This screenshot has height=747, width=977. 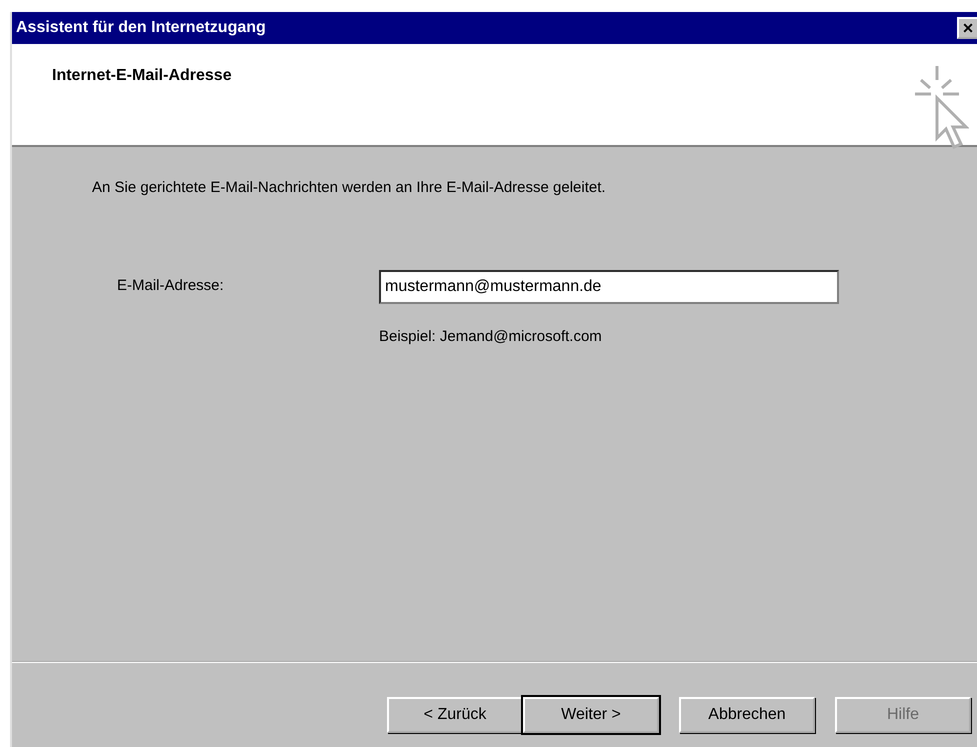 I want to click on back-button: < Zurück, so click(x=455, y=715).